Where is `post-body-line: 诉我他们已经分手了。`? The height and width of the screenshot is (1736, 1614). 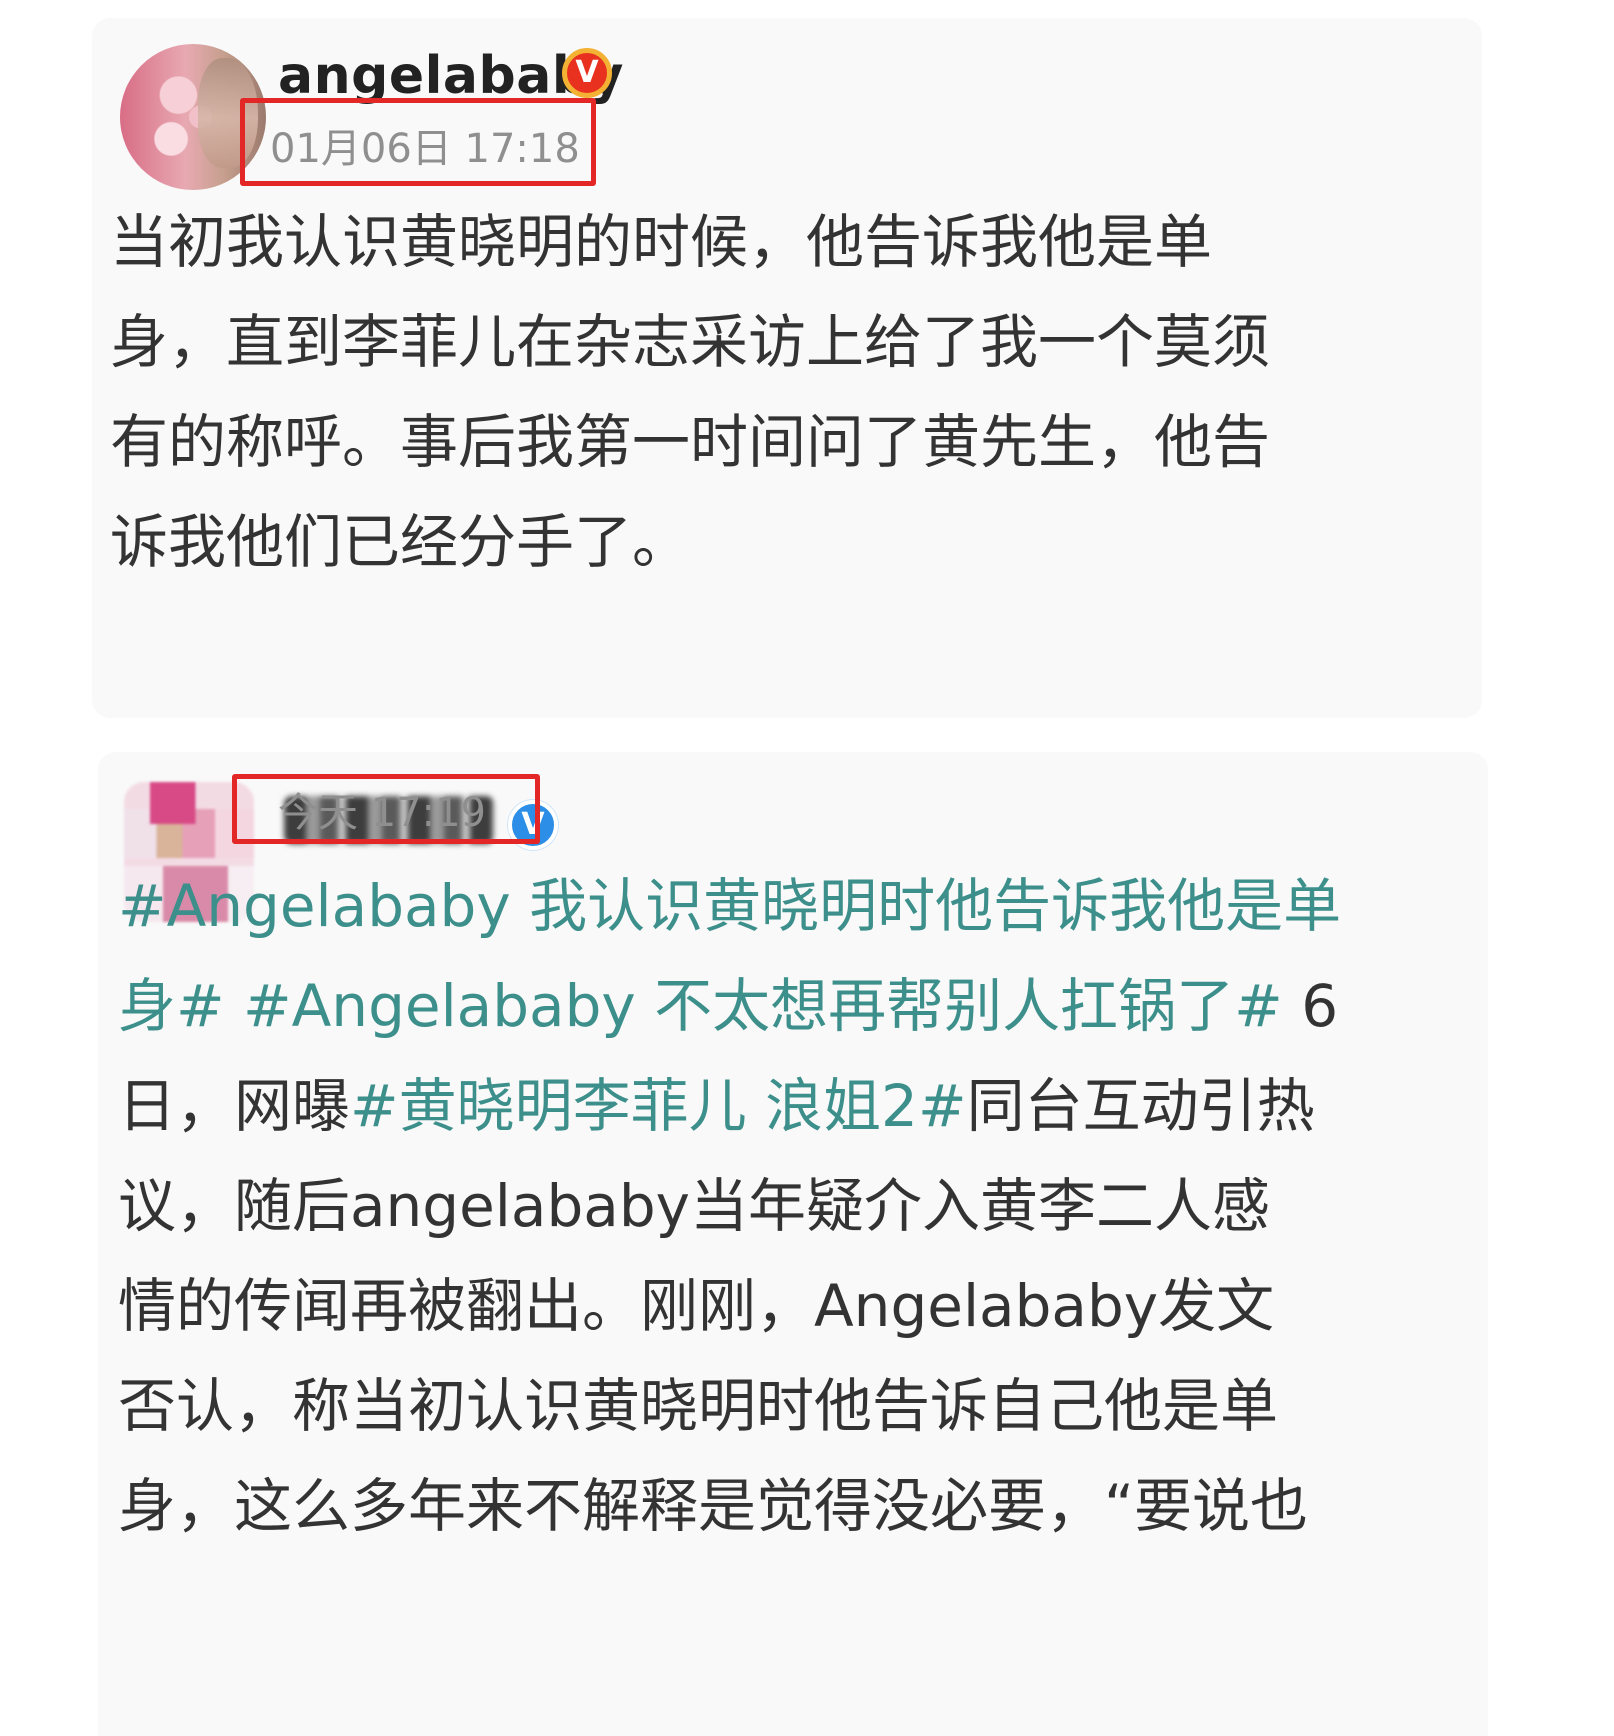
post-body-line: 诉我他们已经分手了。 is located at coordinates (400, 542).